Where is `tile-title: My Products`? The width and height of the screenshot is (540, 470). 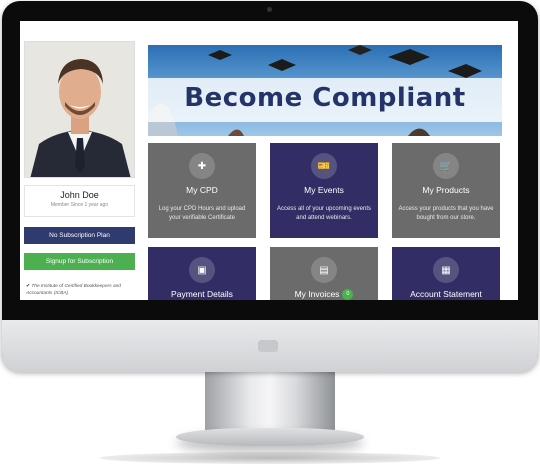 tile-title: My Products is located at coordinates (446, 190).